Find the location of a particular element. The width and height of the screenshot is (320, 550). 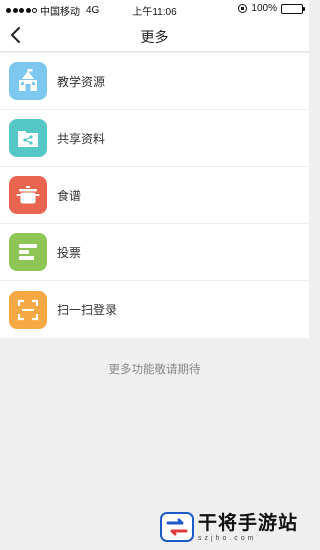

menu-item-shared-materials: 共享资料 is located at coordinates (154, 138).